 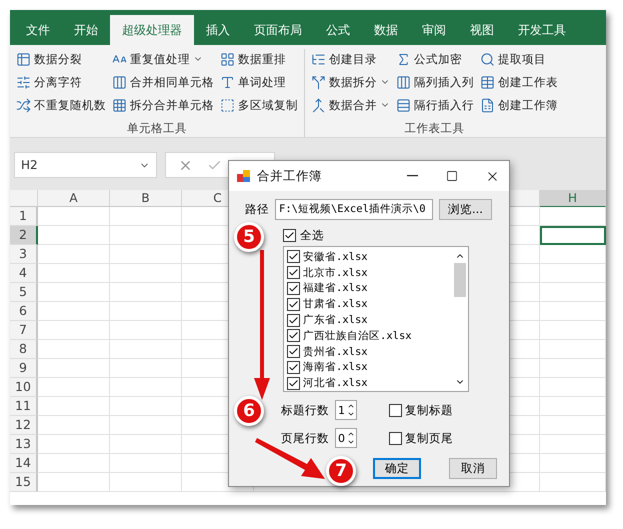 I want to click on group-label: 单元格工具, so click(x=157, y=128).